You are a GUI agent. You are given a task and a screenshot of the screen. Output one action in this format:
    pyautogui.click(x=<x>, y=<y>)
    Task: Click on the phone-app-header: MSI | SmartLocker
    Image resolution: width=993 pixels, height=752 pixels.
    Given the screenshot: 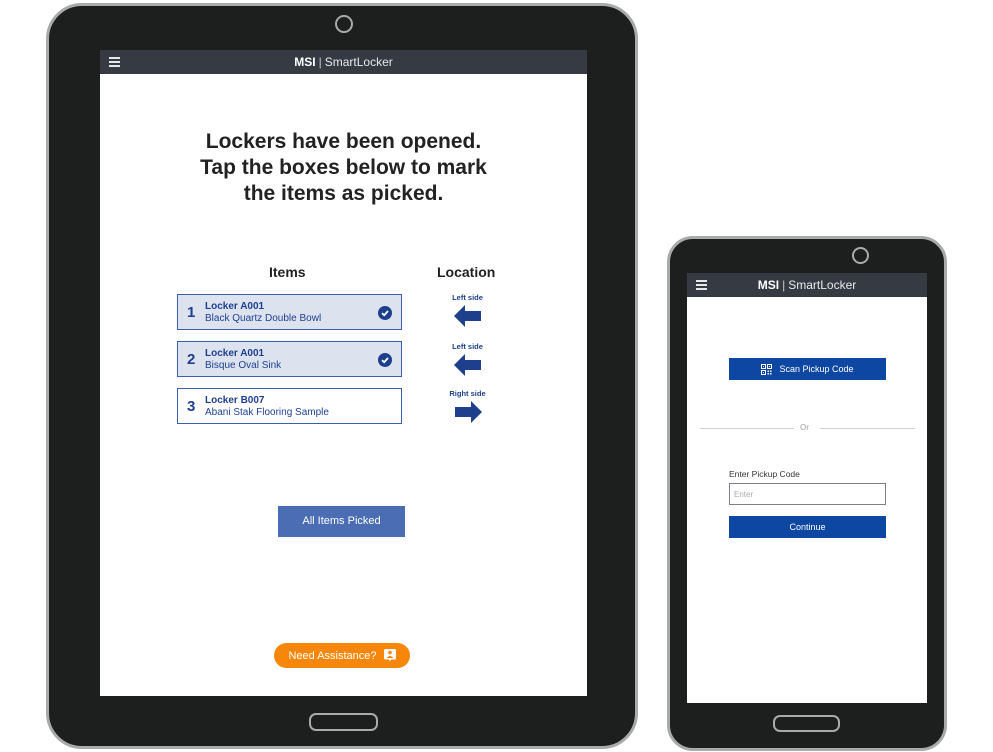 What is the action you would take?
    pyautogui.click(x=807, y=285)
    